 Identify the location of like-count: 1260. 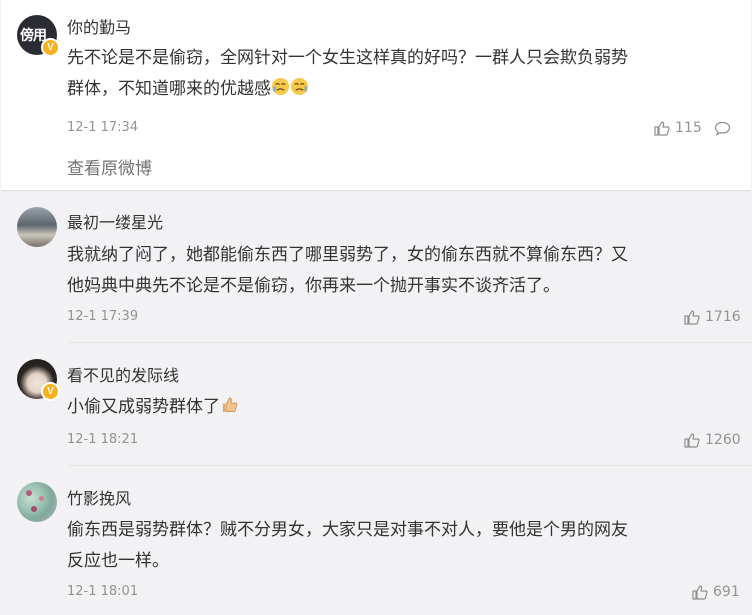
(723, 440).